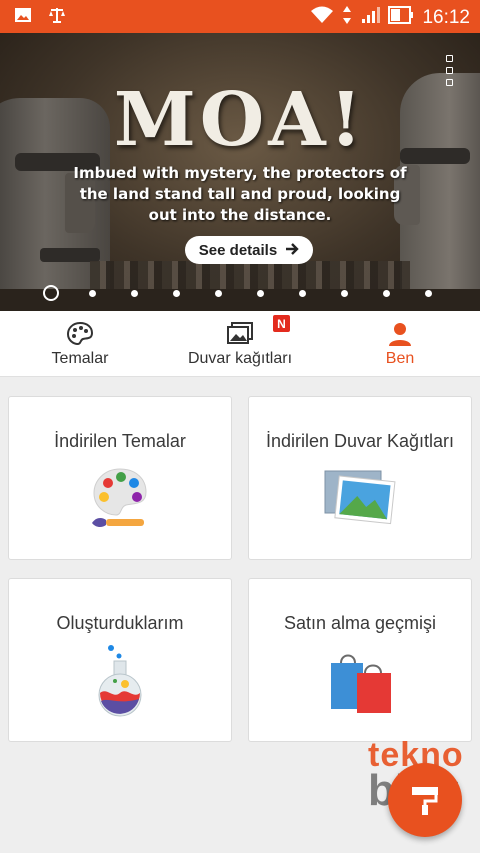  I want to click on tab-ben: Ben, so click(400, 344).